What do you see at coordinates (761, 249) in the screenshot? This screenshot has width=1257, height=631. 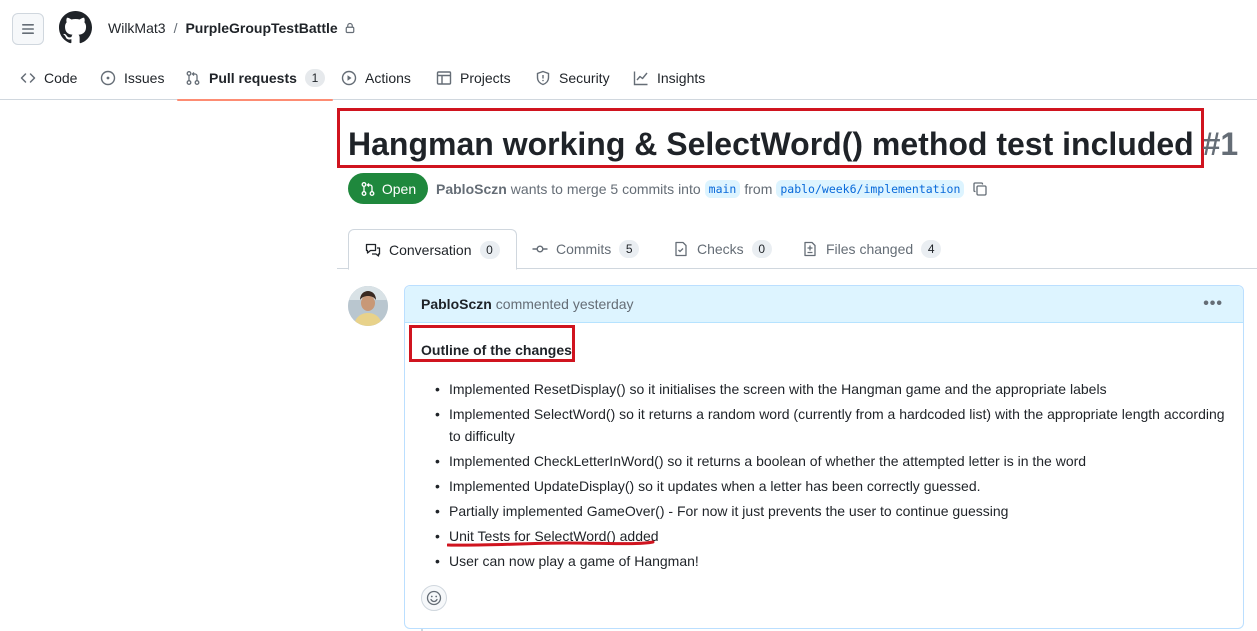 I see `checks-count: 0` at bounding box center [761, 249].